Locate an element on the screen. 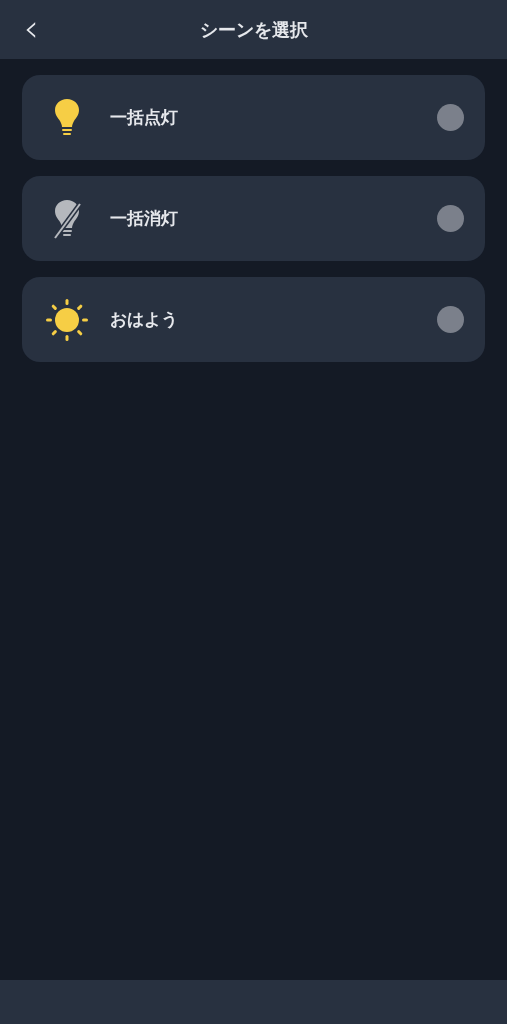 The image size is (507, 1024). scene-label: 一括消灯 is located at coordinates (144, 218).